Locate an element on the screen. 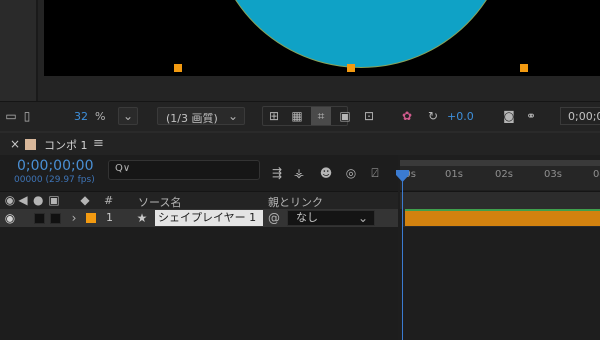 Image resolution: width=600 pixels, height=340 pixels. work-area-bar is located at coordinates (500, 163).